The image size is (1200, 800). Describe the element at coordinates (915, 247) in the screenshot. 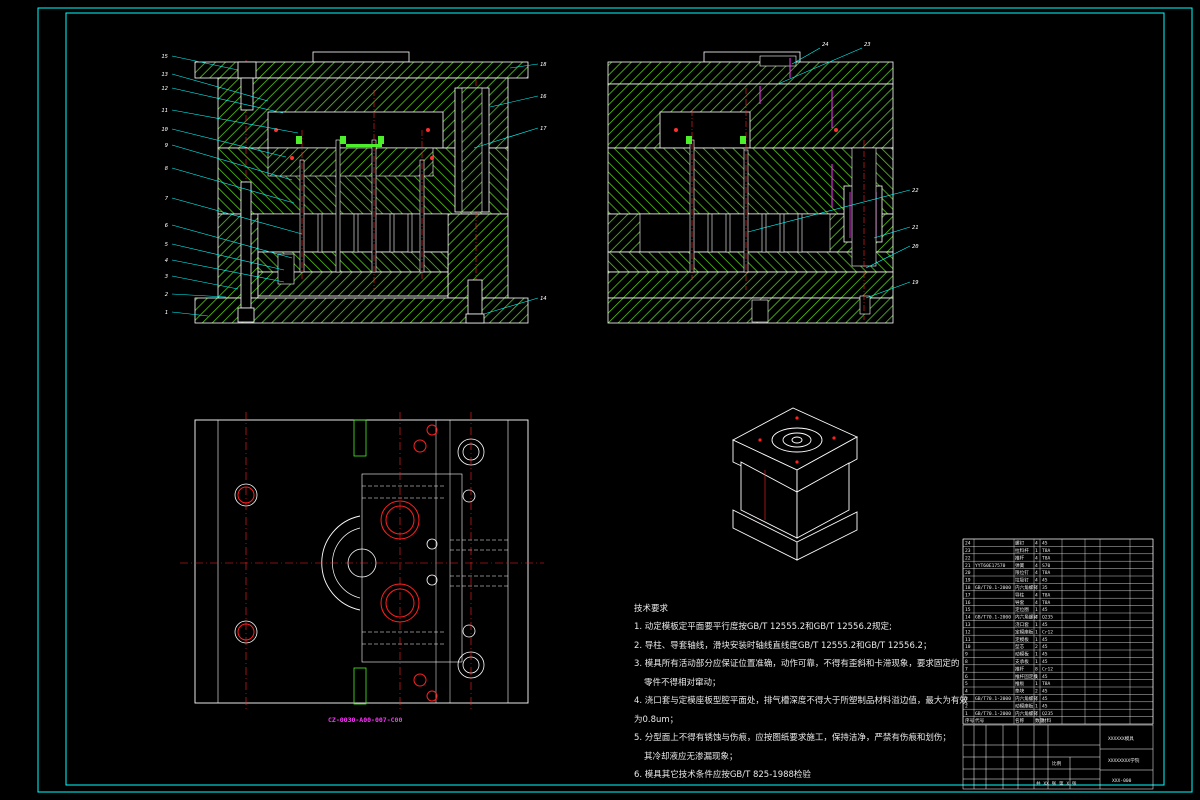

I see `part-label: 20` at that location.